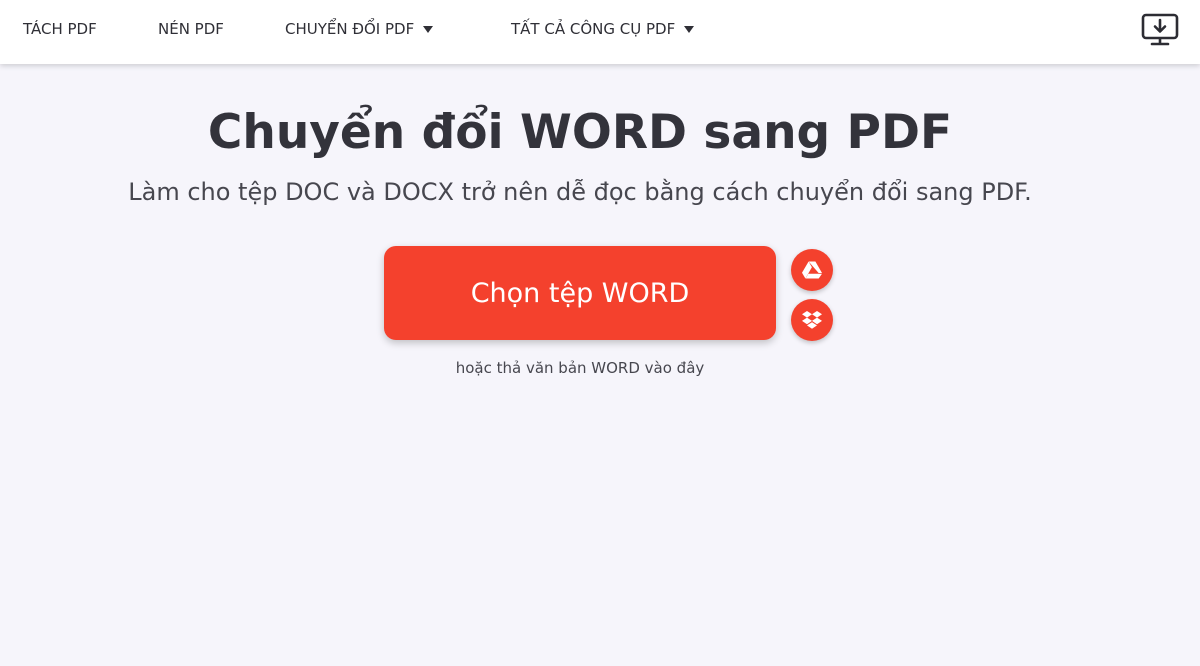 This screenshot has width=1200, height=666. I want to click on nav-compress-pdf: NÉN PDF, so click(191, 29).